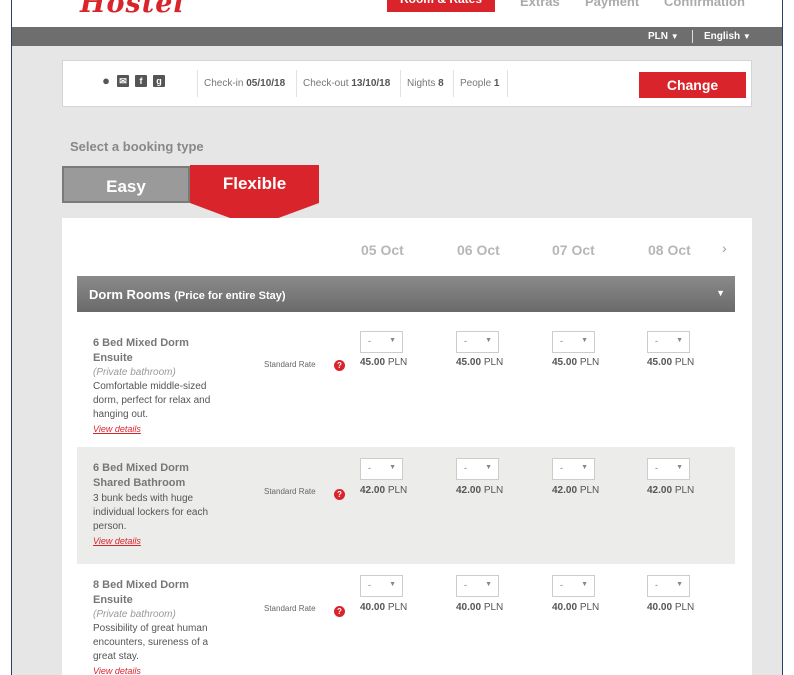  What do you see at coordinates (123, 81) in the screenshot?
I see `email-icon: ✉` at bounding box center [123, 81].